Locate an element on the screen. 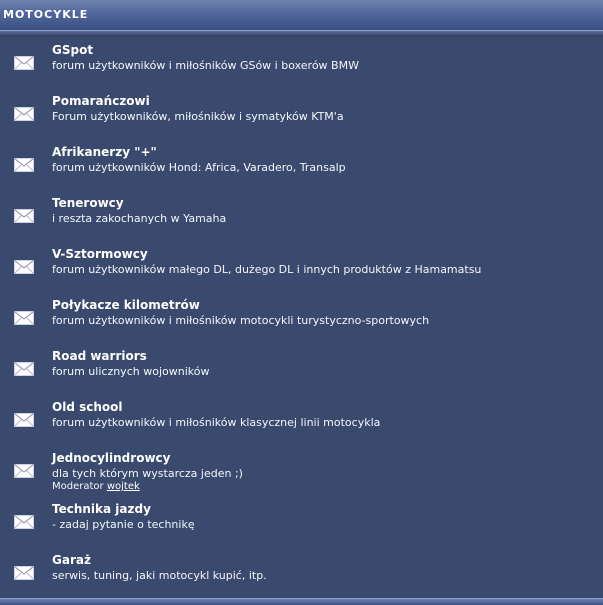 This screenshot has width=603, height=605. forum-name-link: Road warriors is located at coordinates (99, 356).